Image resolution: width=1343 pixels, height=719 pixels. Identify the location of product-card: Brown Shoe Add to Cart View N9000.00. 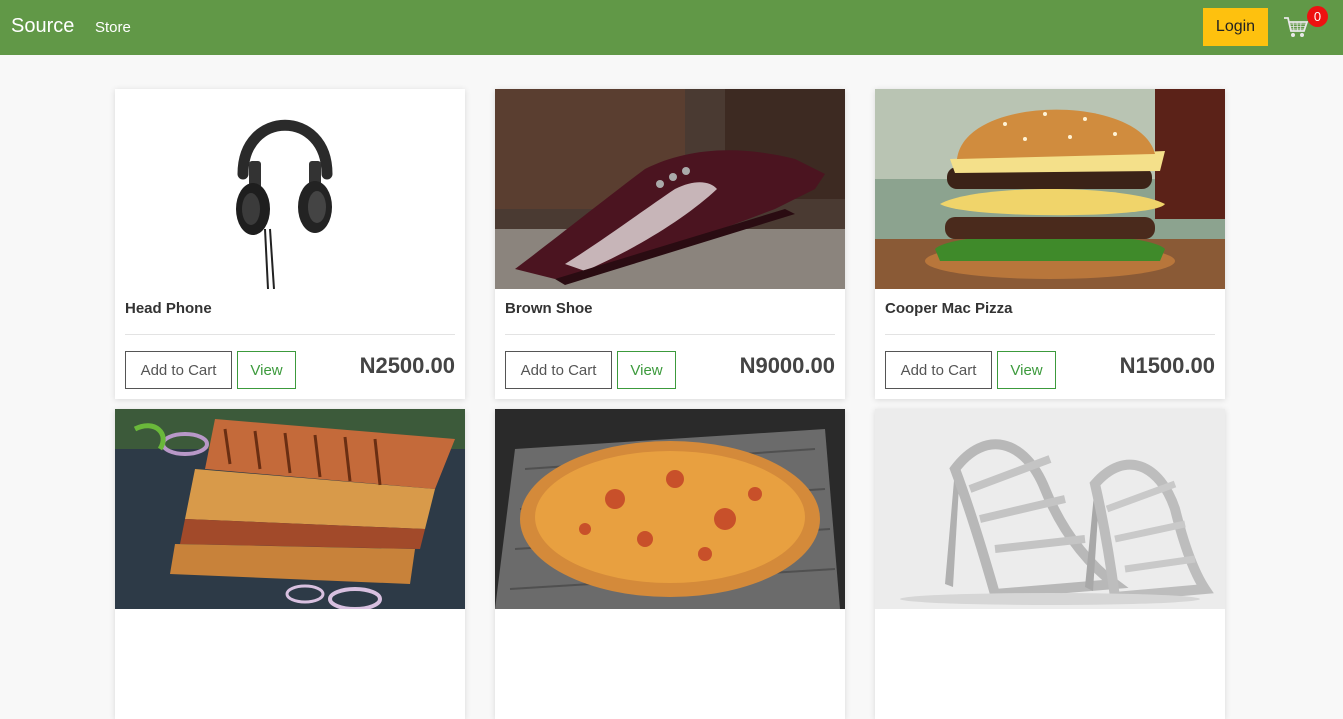
(670, 244).